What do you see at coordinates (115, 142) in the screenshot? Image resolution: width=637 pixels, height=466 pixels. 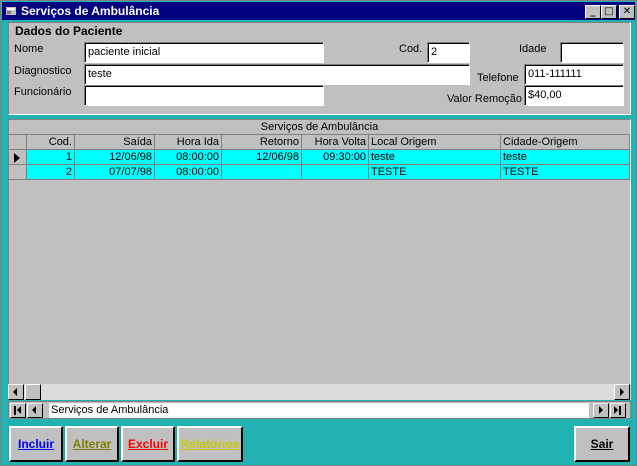 I see `column-header-saida: Saída` at bounding box center [115, 142].